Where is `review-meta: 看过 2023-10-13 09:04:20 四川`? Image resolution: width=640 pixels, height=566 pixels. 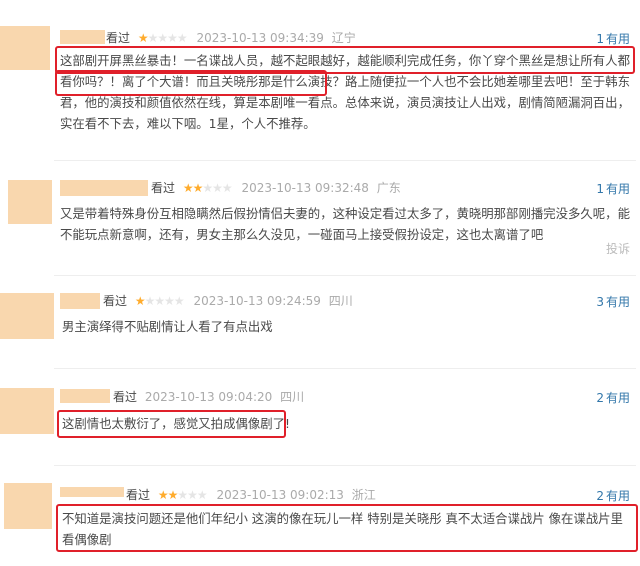 review-meta: 看过 2023-10-13 09:04:20 四川 is located at coordinates (208, 397).